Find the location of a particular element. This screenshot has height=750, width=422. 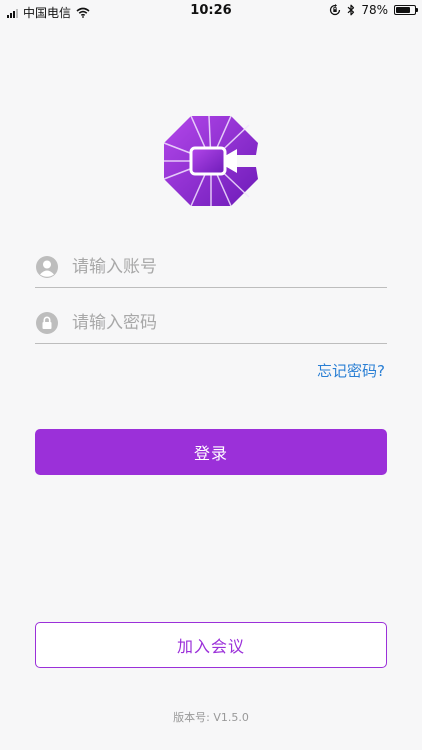

battery-fill is located at coordinates (403, 10).